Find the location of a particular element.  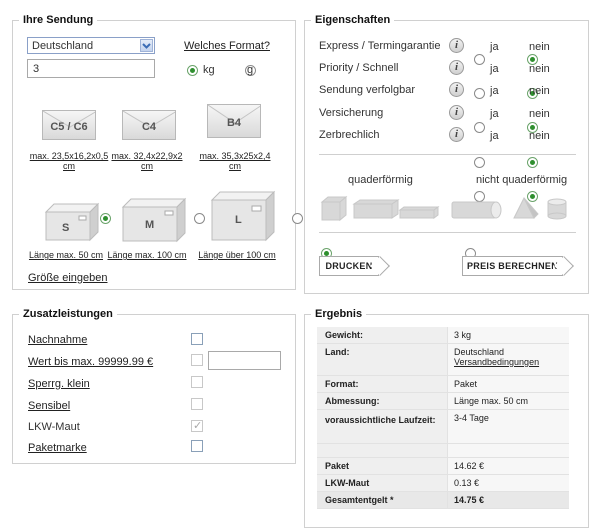

nachnahme-link: Nachnahme is located at coordinates (57, 340).